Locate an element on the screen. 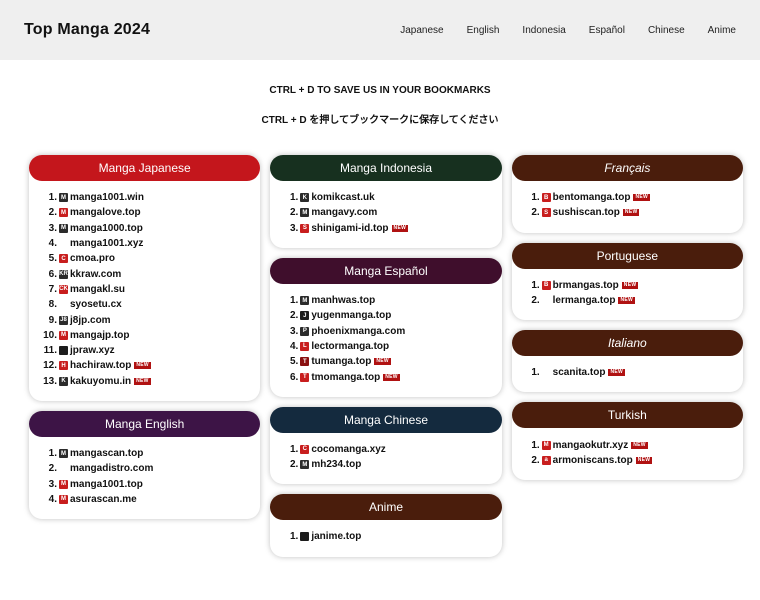  site-link: tmomanga.top is located at coordinates (345, 377).